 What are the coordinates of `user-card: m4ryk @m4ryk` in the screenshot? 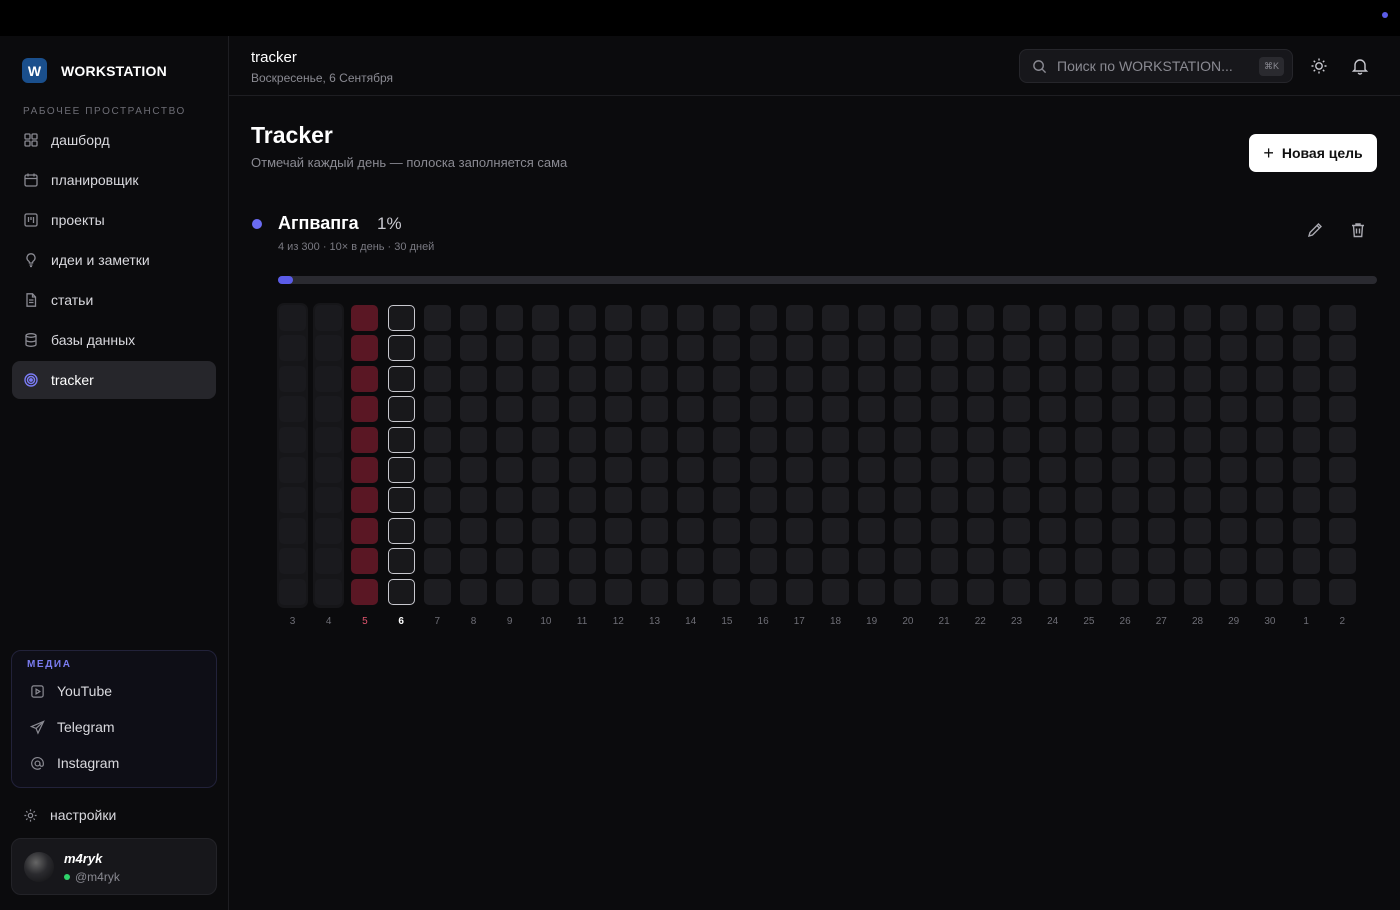 It's located at (114, 866).